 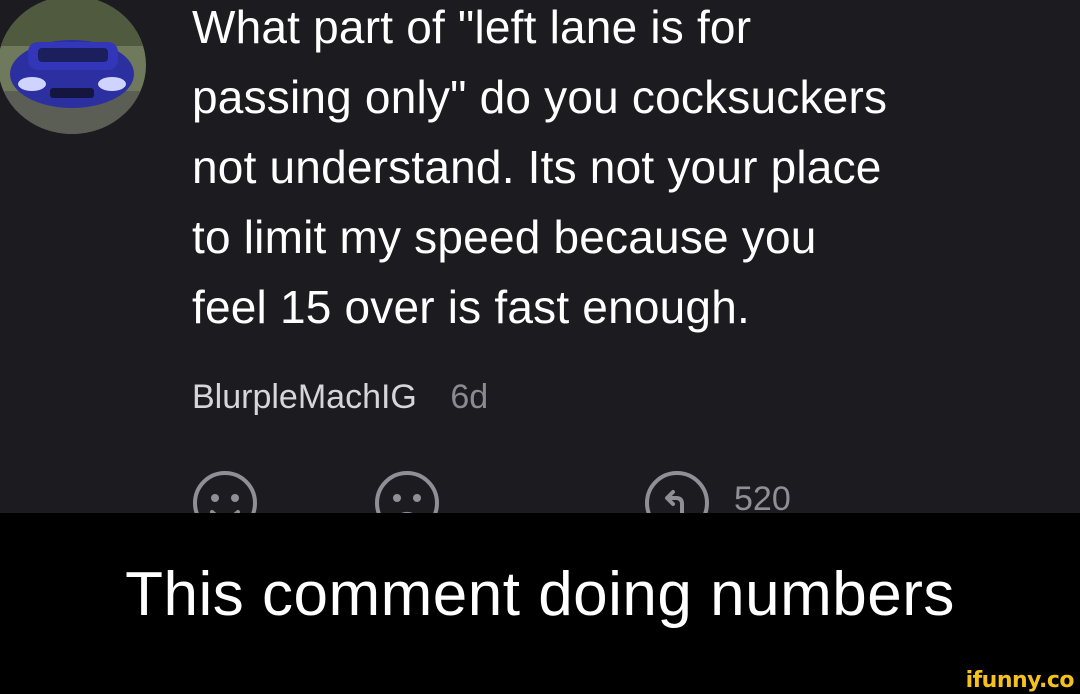 I want to click on reply-count: 520, so click(x=762, y=496).